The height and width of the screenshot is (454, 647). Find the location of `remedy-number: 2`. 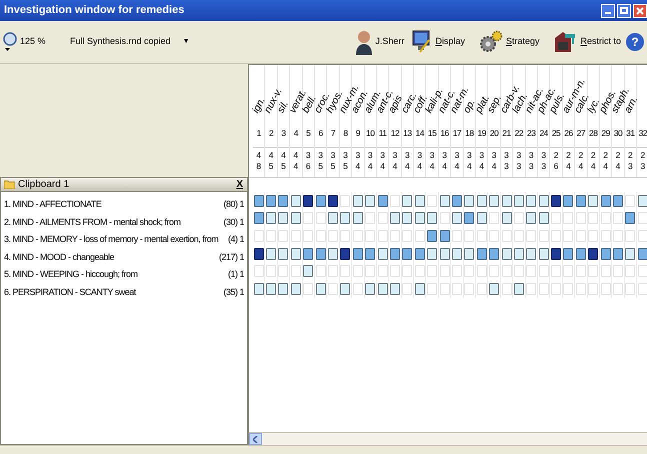

remedy-number: 2 is located at coordinates (271, 133).